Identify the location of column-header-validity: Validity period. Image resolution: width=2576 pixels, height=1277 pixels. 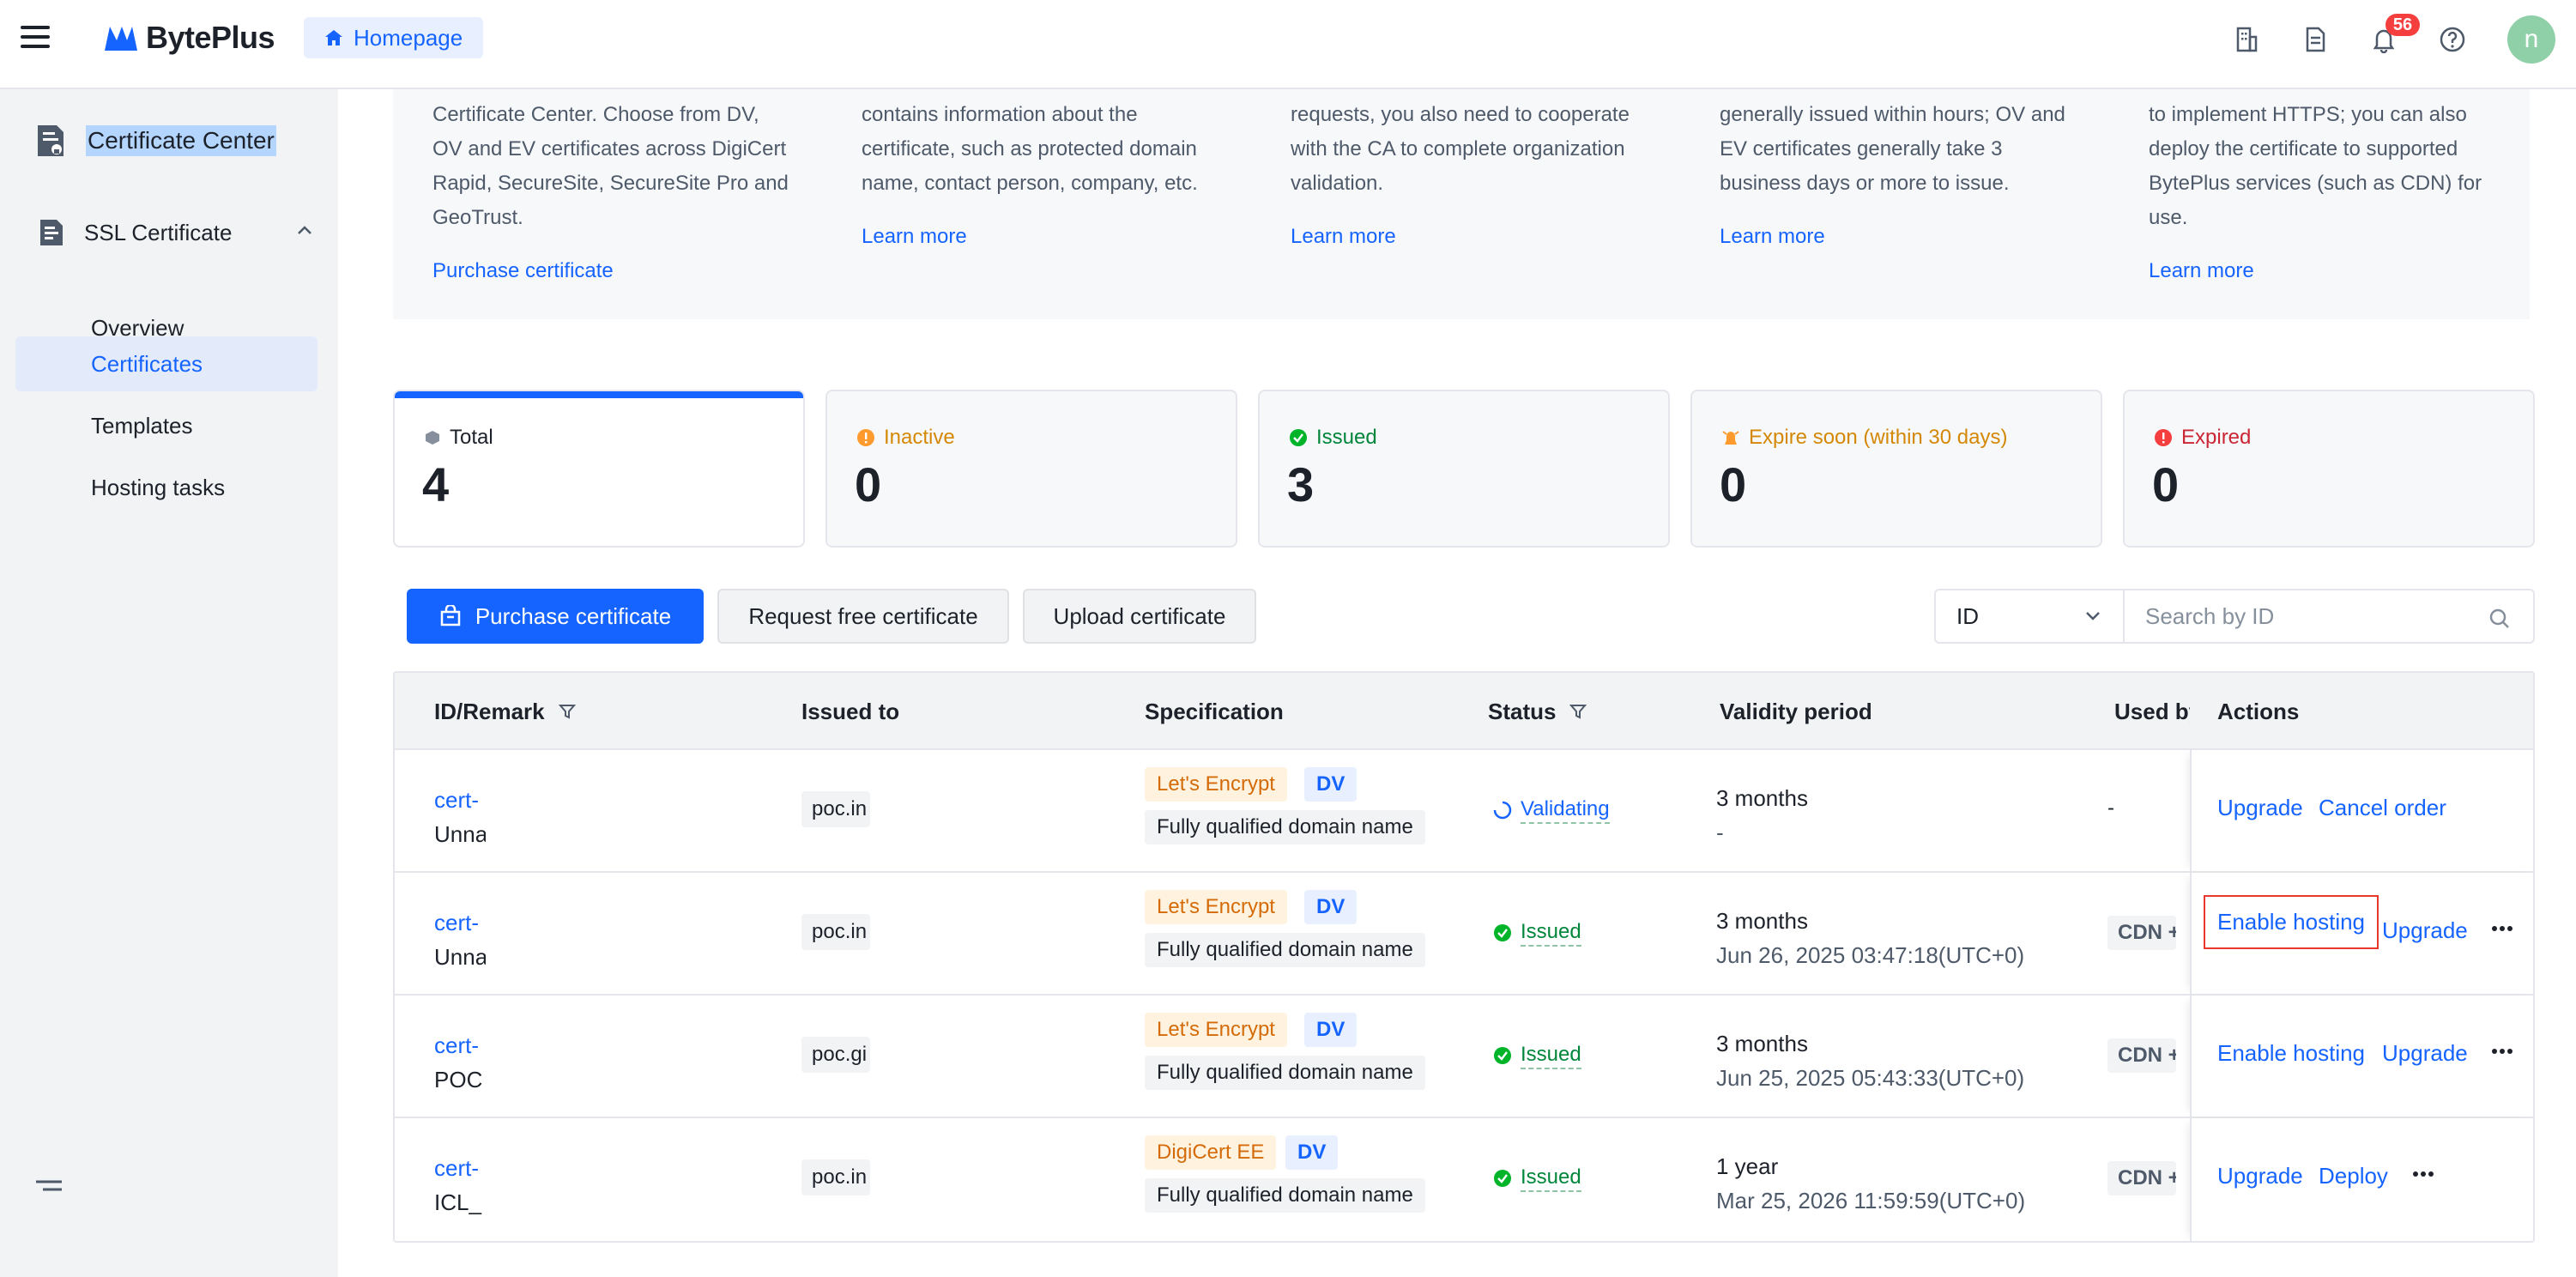
(1796, 711).